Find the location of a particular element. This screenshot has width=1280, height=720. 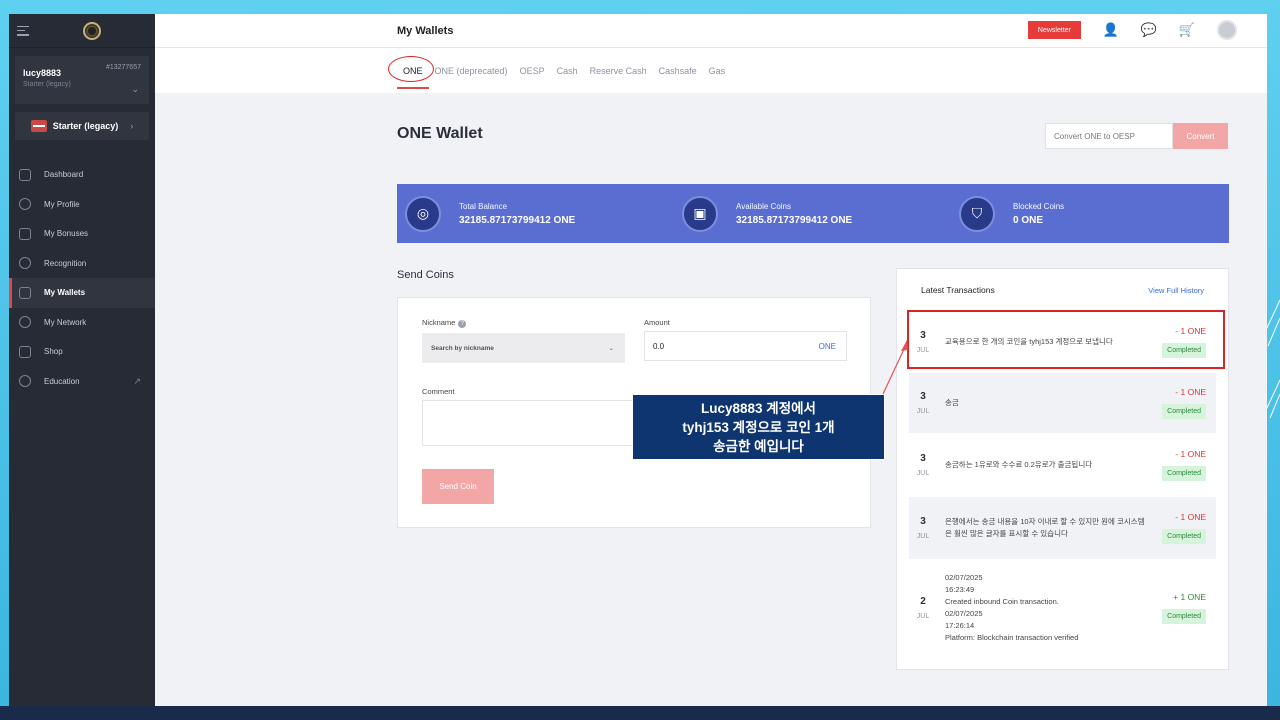

convert-button: Convert is located at coordinates (1200, 136).